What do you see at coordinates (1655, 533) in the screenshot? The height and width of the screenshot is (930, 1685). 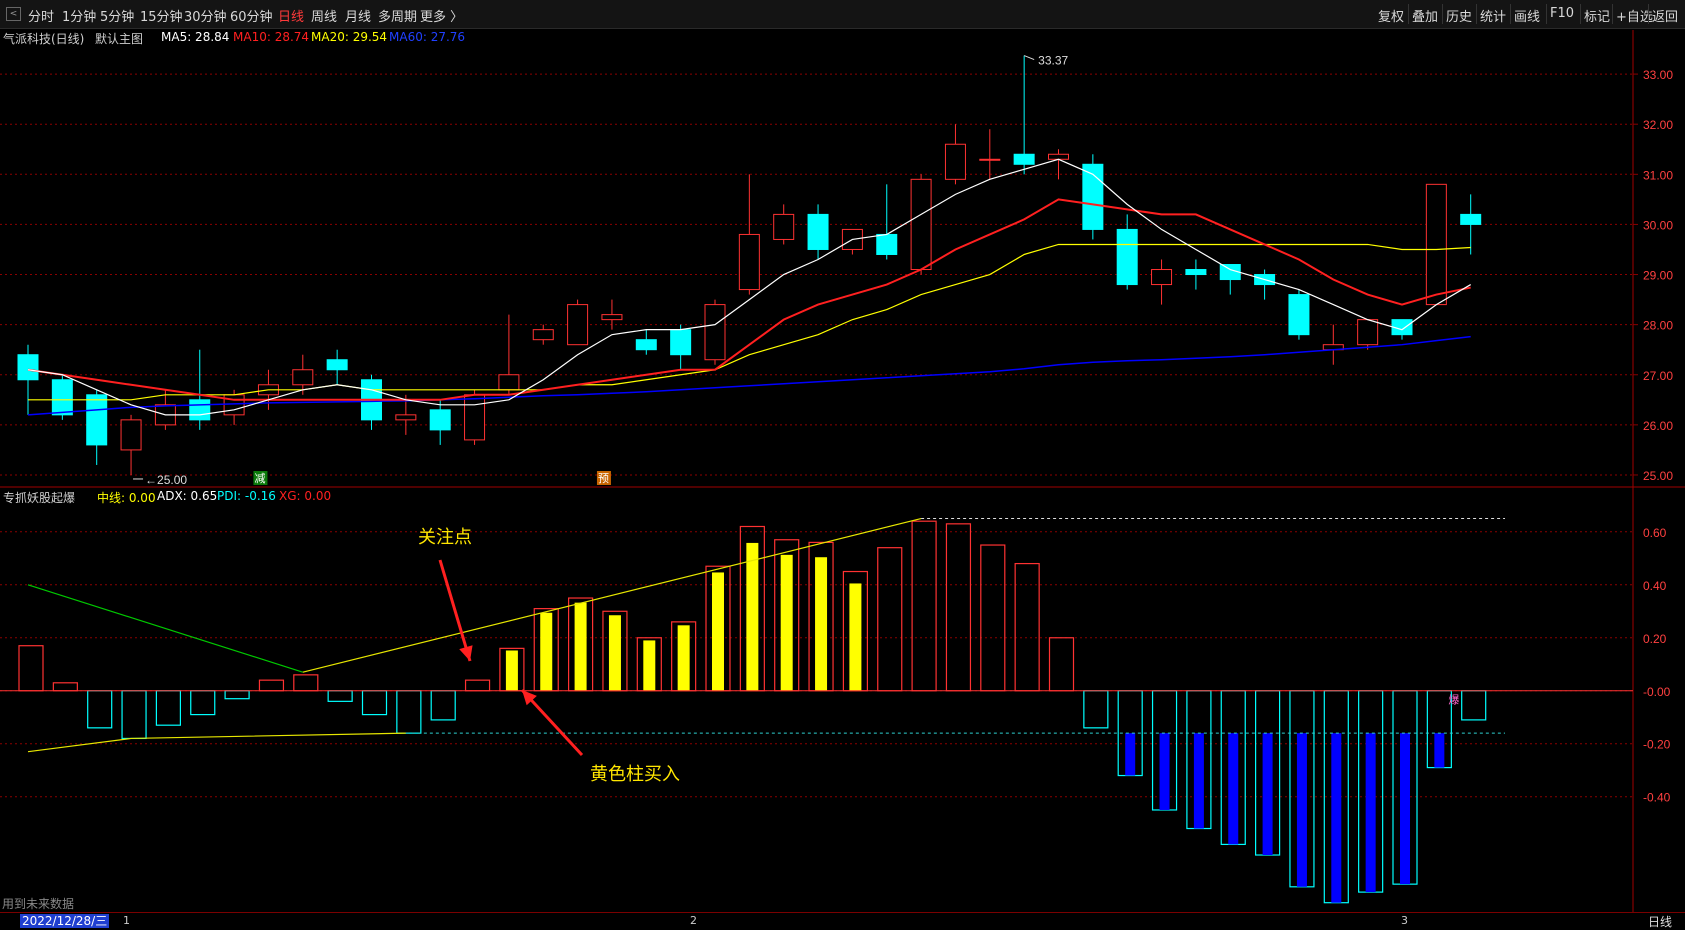 I see `indicator-tick-label: 0.60` at bounding box center [1655, 533].